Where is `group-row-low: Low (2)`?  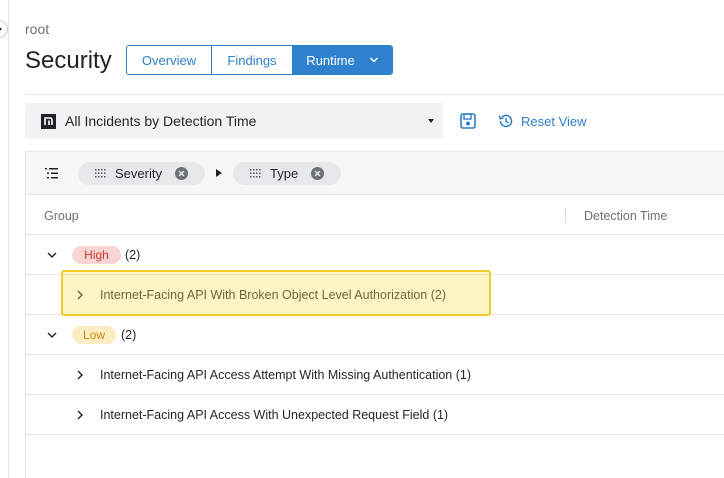 group-row-low: Low (2) is located at coordinates (375, 335).